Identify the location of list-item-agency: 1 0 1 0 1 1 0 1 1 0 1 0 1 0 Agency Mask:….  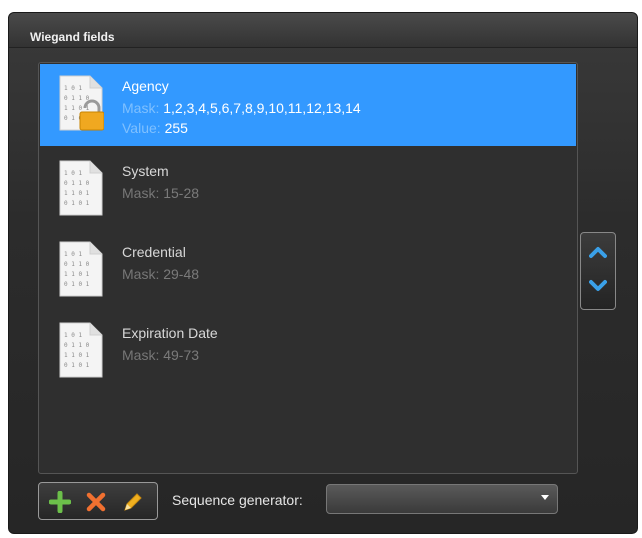
(308, 105).